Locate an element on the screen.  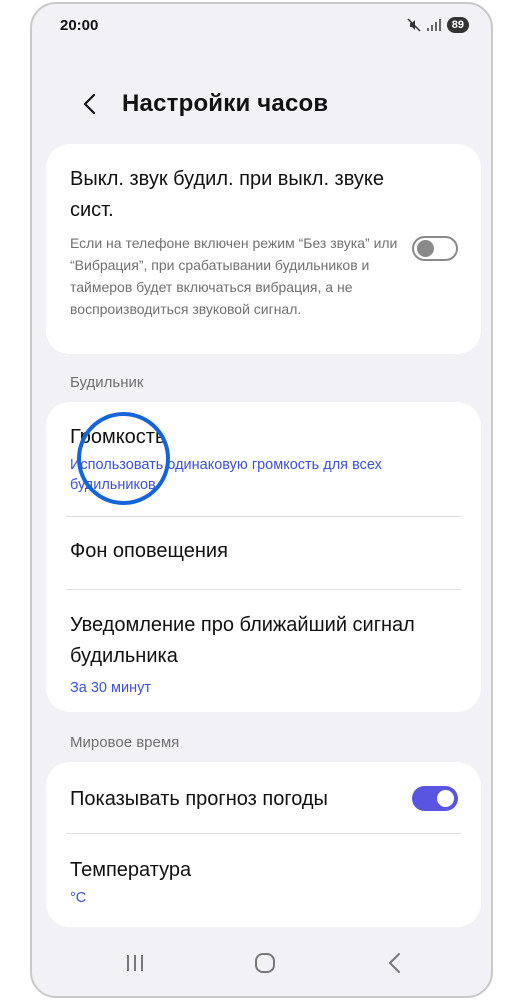
mute-icon is located at coordinates (414, 25).